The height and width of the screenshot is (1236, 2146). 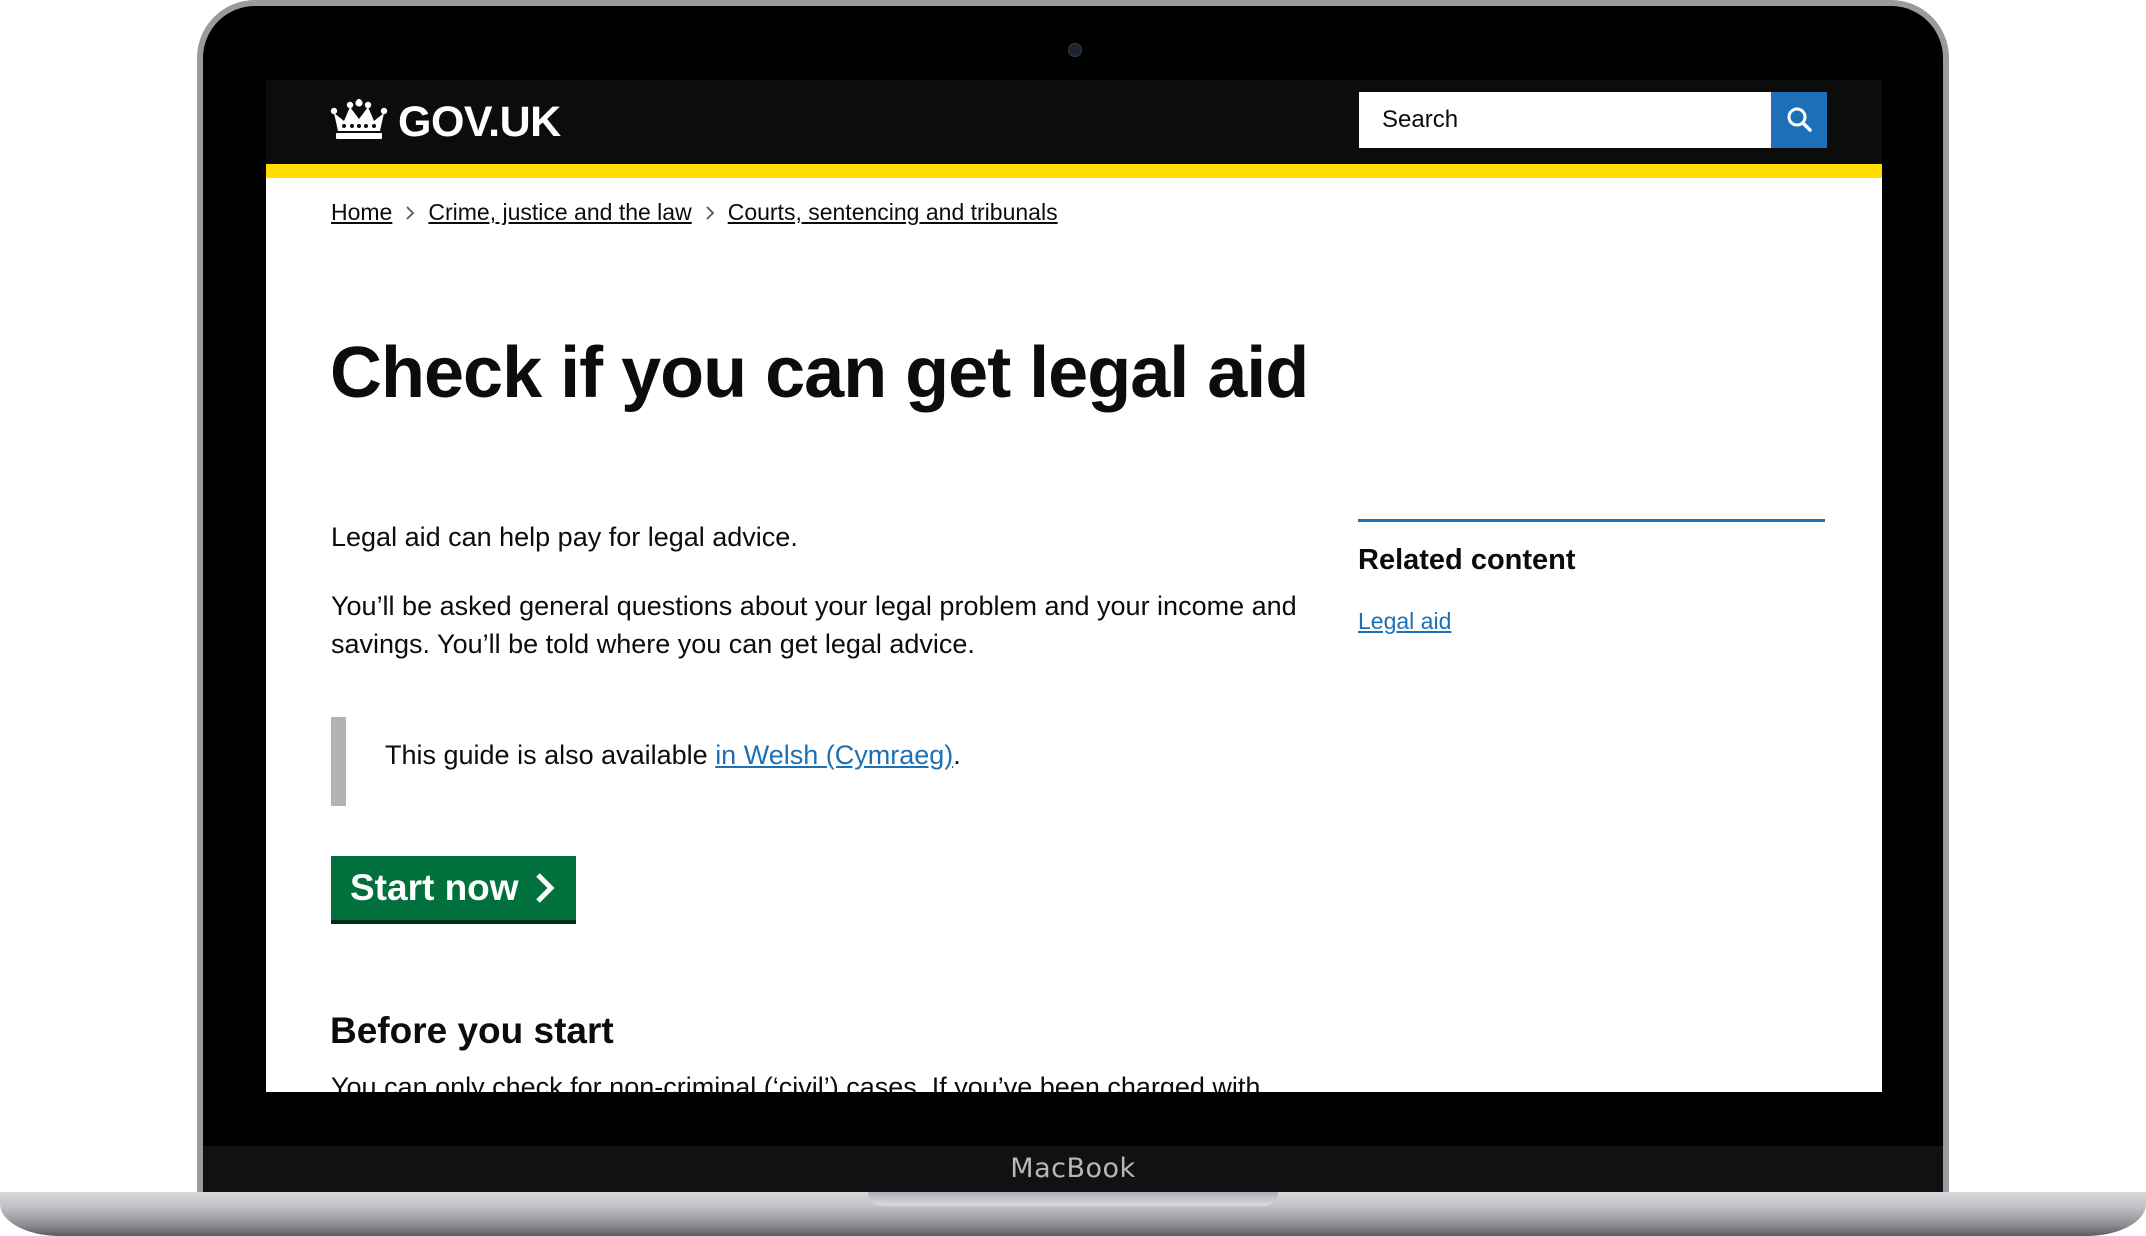 What do you see at coordinates (550, 755) in the screenshot?
I see `inset-text-before: This guide is also available` at bounding box center [550, 755].